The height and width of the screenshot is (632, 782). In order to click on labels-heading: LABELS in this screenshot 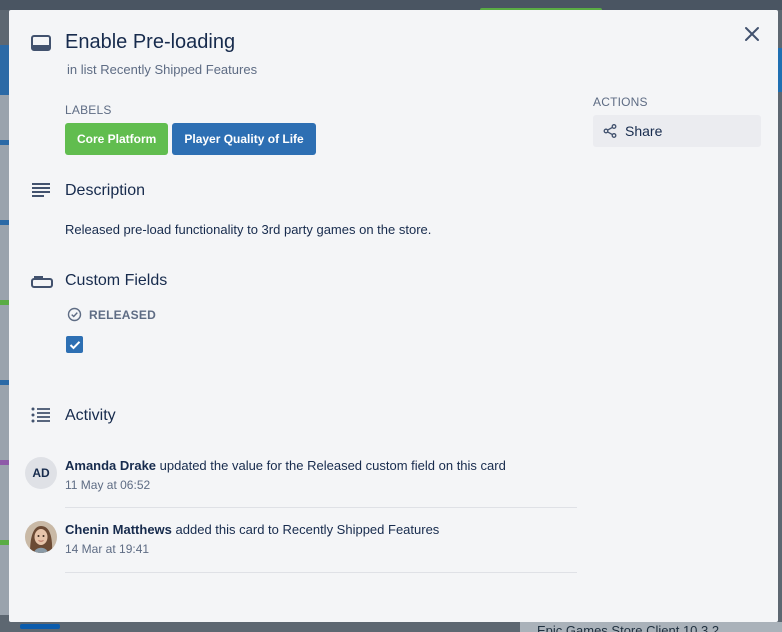, I will do `click(88, 110)`.